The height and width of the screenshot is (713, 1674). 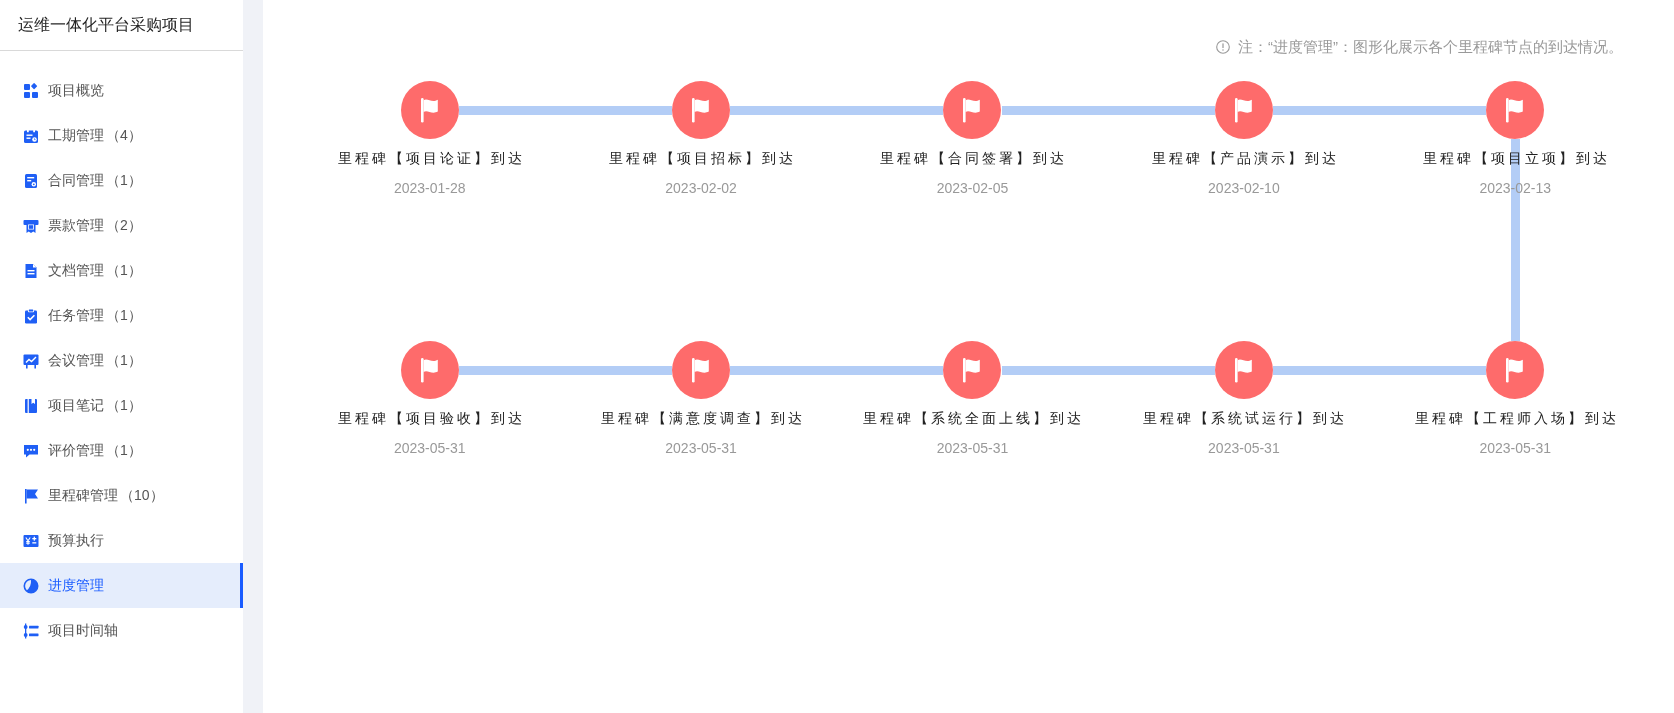 I want to click on timeline-icon, so click(x=31, y=630).